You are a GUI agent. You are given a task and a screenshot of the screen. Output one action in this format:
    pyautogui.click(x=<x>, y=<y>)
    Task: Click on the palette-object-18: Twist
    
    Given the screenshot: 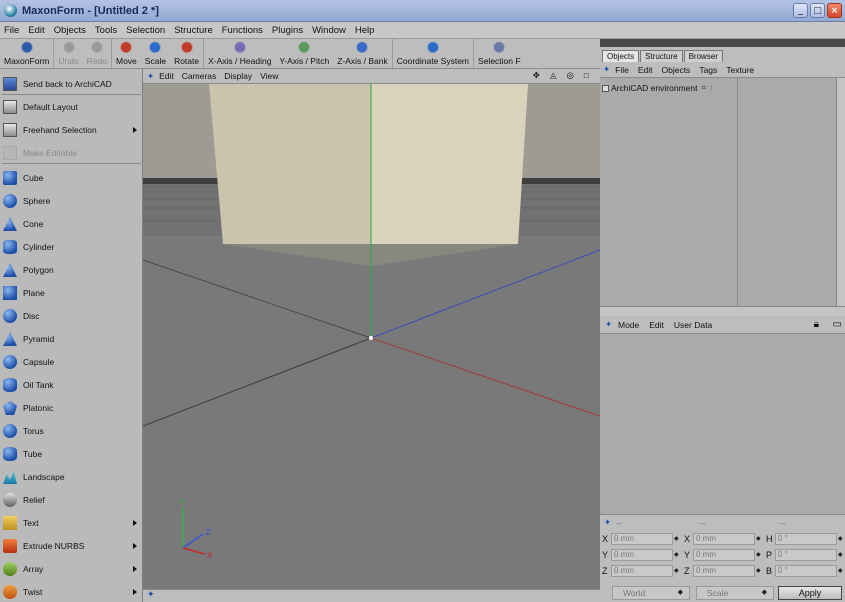 What is the action you would take?
    pyautogui.click(x=71, y=591)
    